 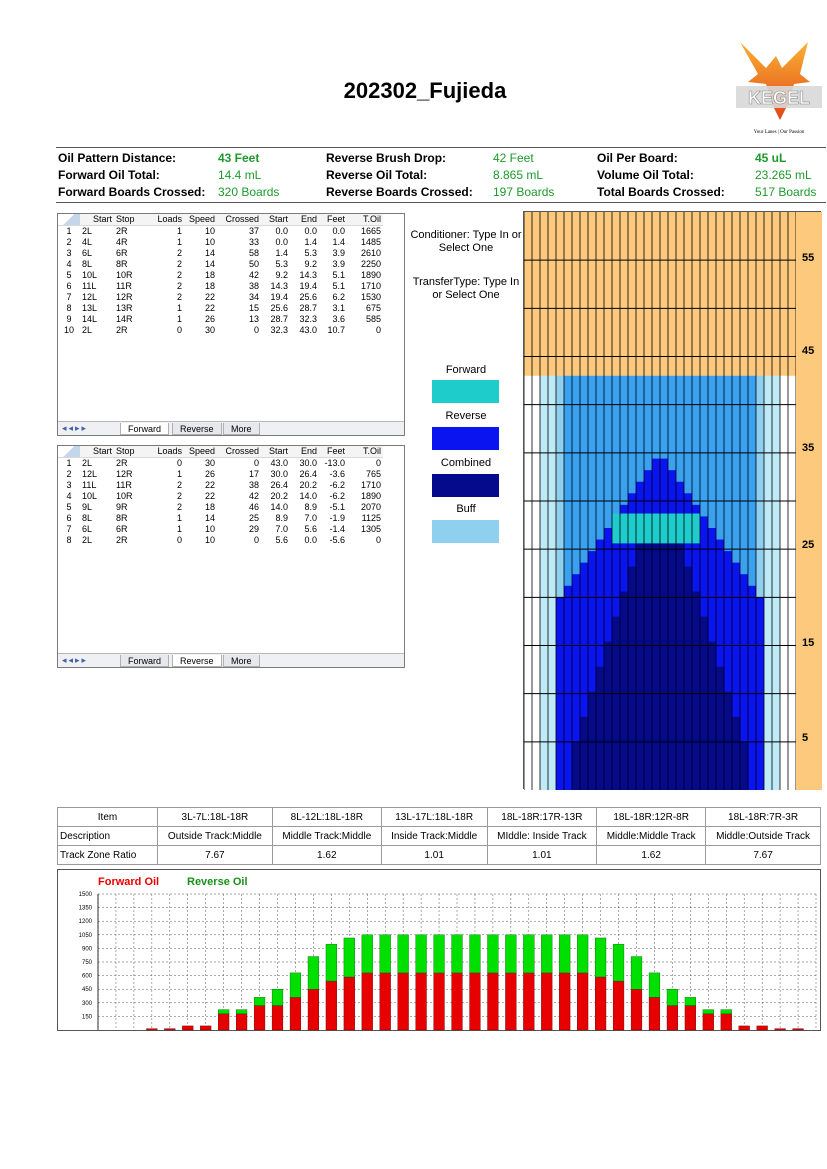 I want to click on table-cell: 1125, so click(x=365, y=518).